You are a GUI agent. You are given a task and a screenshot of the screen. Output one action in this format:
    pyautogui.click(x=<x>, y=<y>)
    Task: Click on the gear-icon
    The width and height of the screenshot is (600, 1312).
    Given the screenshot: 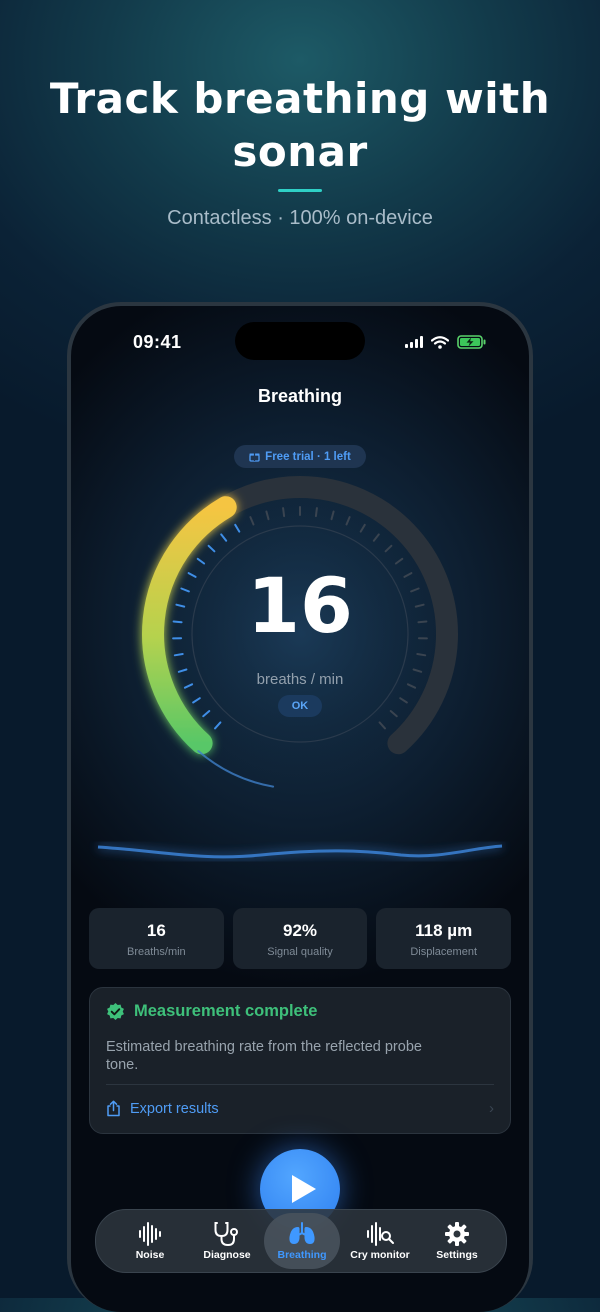 What is the action you would take?
    pyautogui.click(x=457, y=1234)
    